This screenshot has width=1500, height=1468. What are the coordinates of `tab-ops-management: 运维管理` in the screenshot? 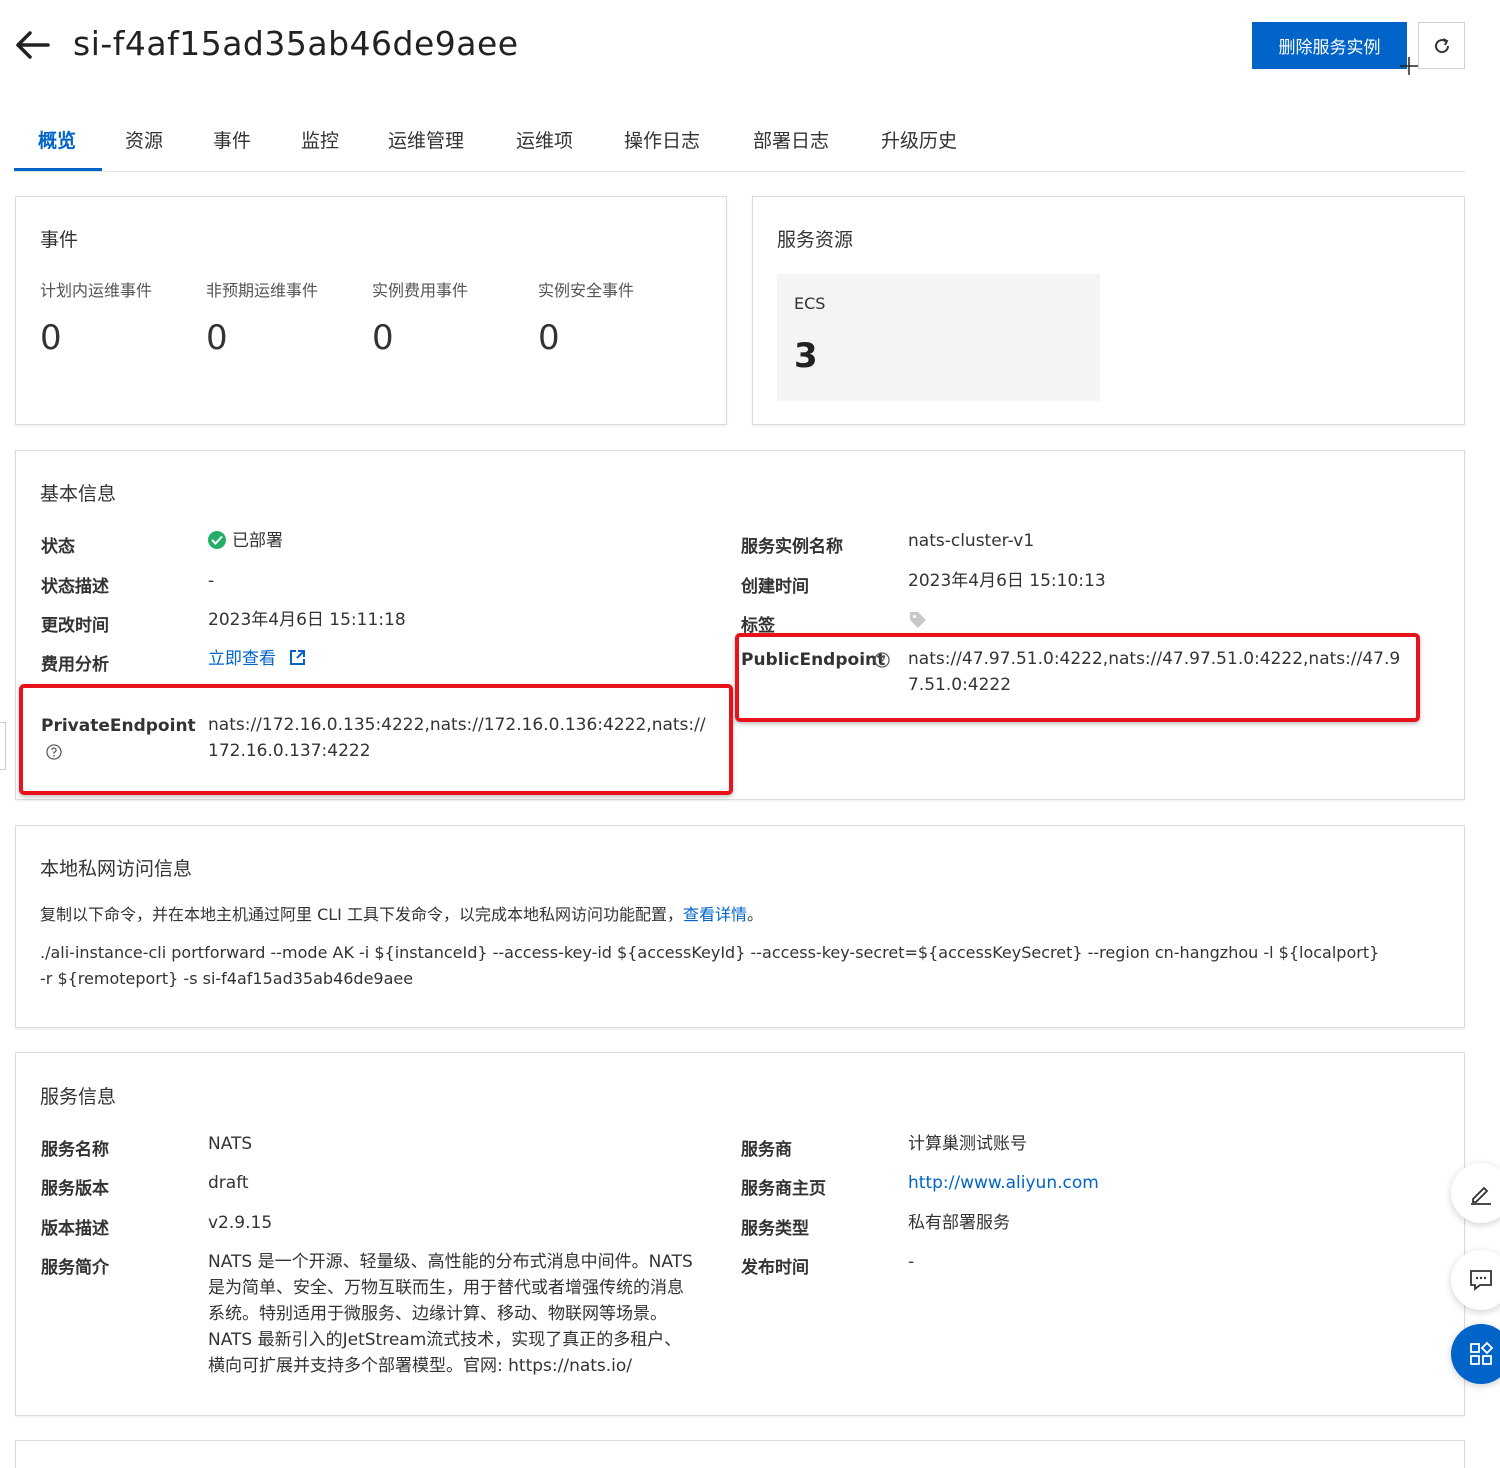 It's located at (426, 139).